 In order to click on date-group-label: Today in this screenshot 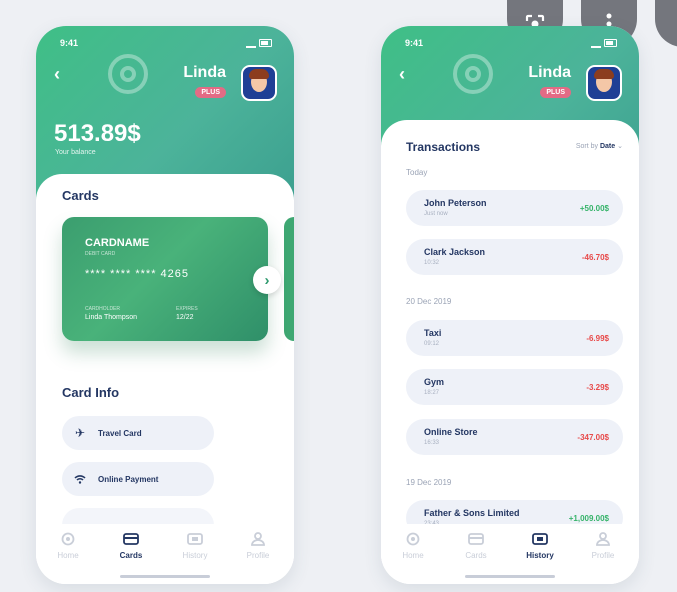, I will do `click(417, 172)`.